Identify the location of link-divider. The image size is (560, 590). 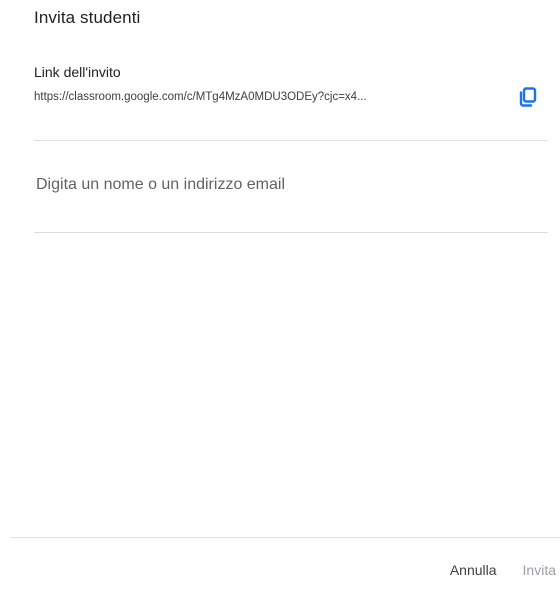
(291, 140).